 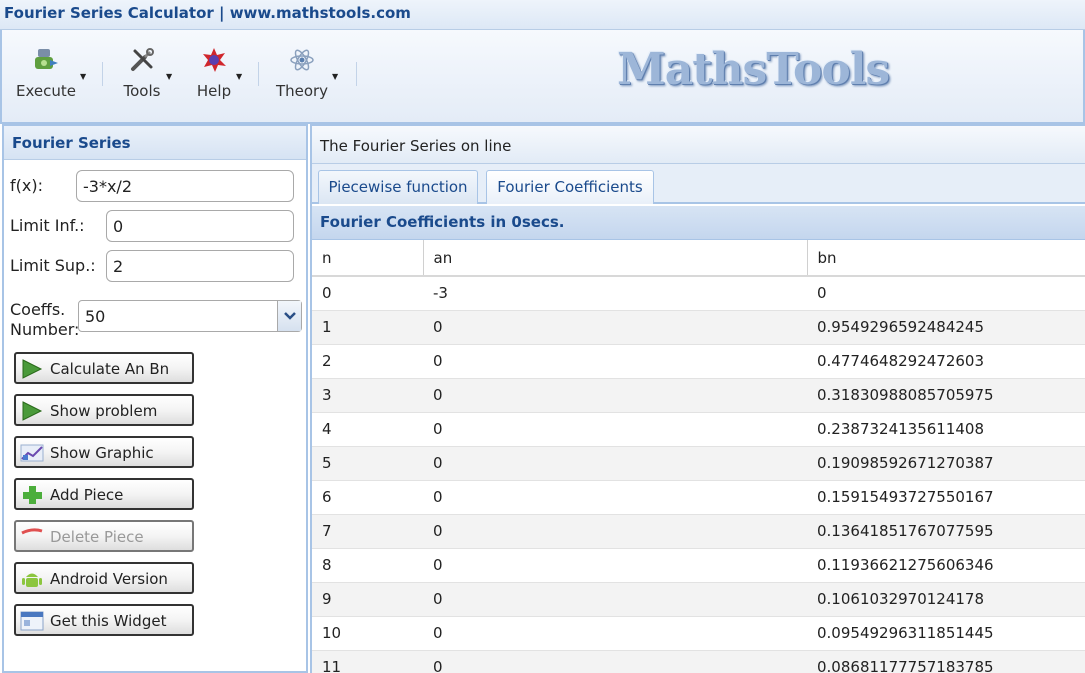 I want to click on table-row: 3 0 0.31830988085705975, so click(x=698, y=395).